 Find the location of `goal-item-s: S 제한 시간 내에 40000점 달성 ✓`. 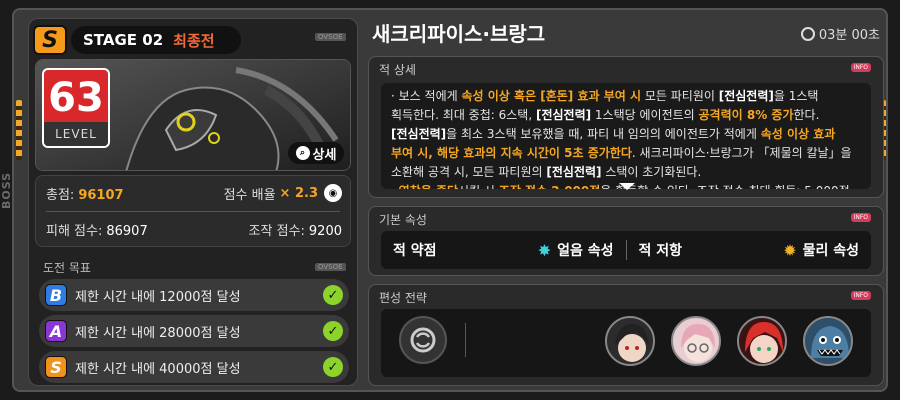

goal-item-s: S 제한 시간 내에 40000점 달성 ✓ is located at coordinates (194, 367).